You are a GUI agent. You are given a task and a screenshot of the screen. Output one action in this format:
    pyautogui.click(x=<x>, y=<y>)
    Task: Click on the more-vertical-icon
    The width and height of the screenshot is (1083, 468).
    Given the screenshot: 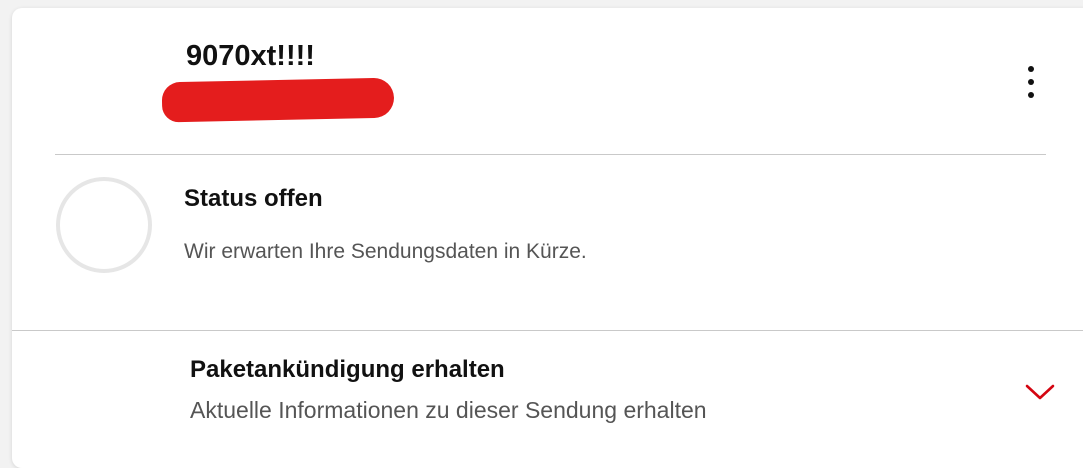 What is the action you would take?
    pyautogui.click(x=1031, y=69)
    